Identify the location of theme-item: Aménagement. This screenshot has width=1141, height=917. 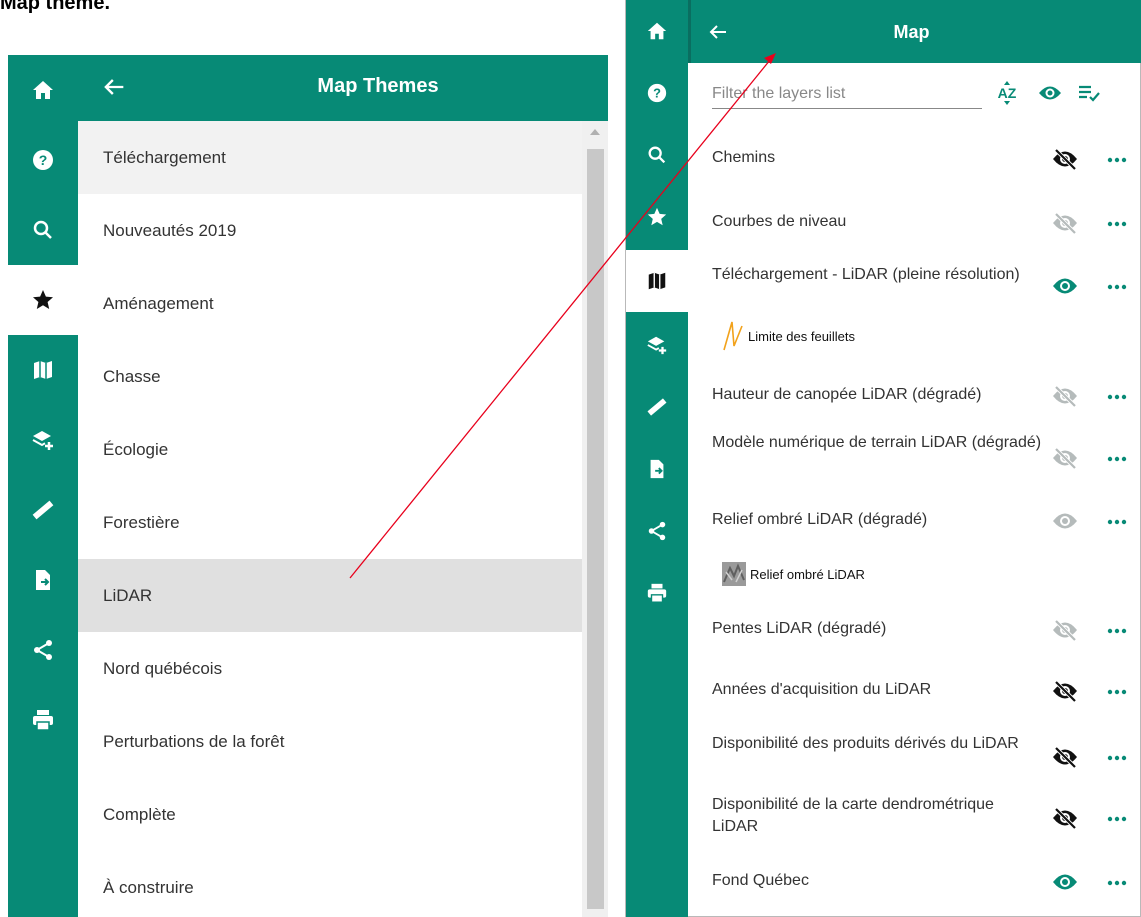
(330, 303).